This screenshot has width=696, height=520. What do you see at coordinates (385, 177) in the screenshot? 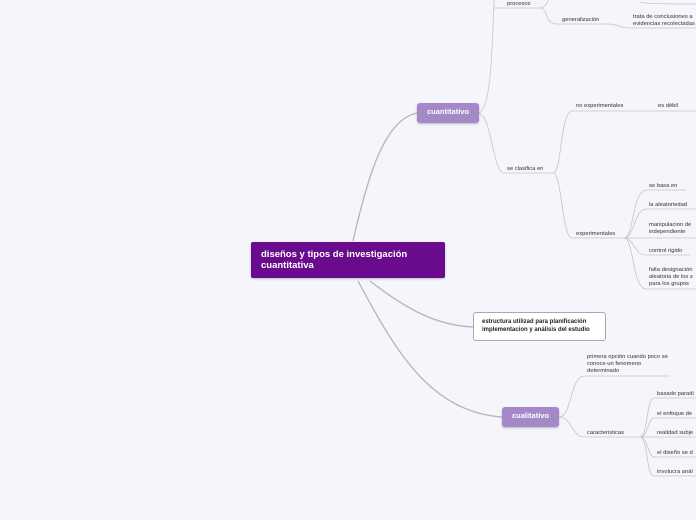
I see `connector-root-cuantitativo` at bounding box center [385, 177].